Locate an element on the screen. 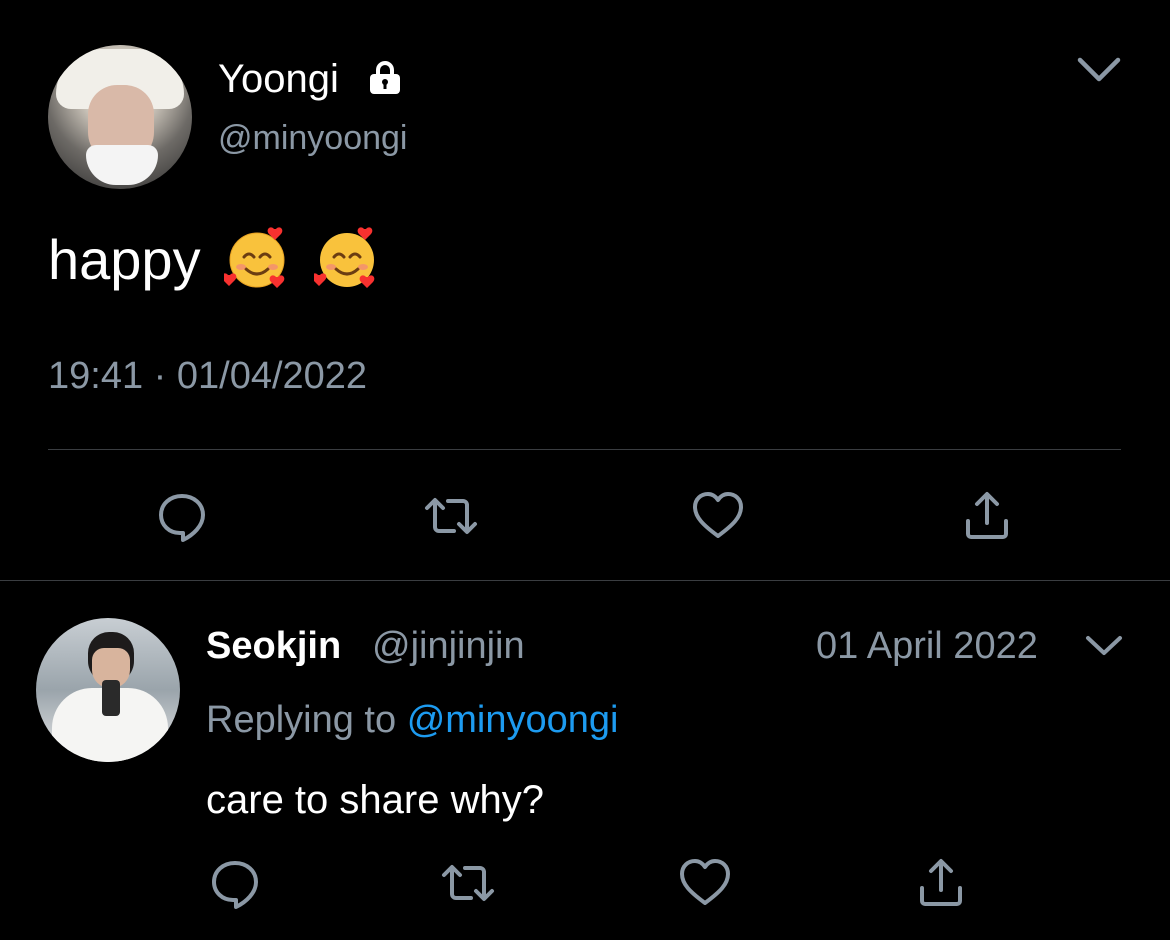  reply-handle: @jinjinjin is located at coordinates (448, 646).